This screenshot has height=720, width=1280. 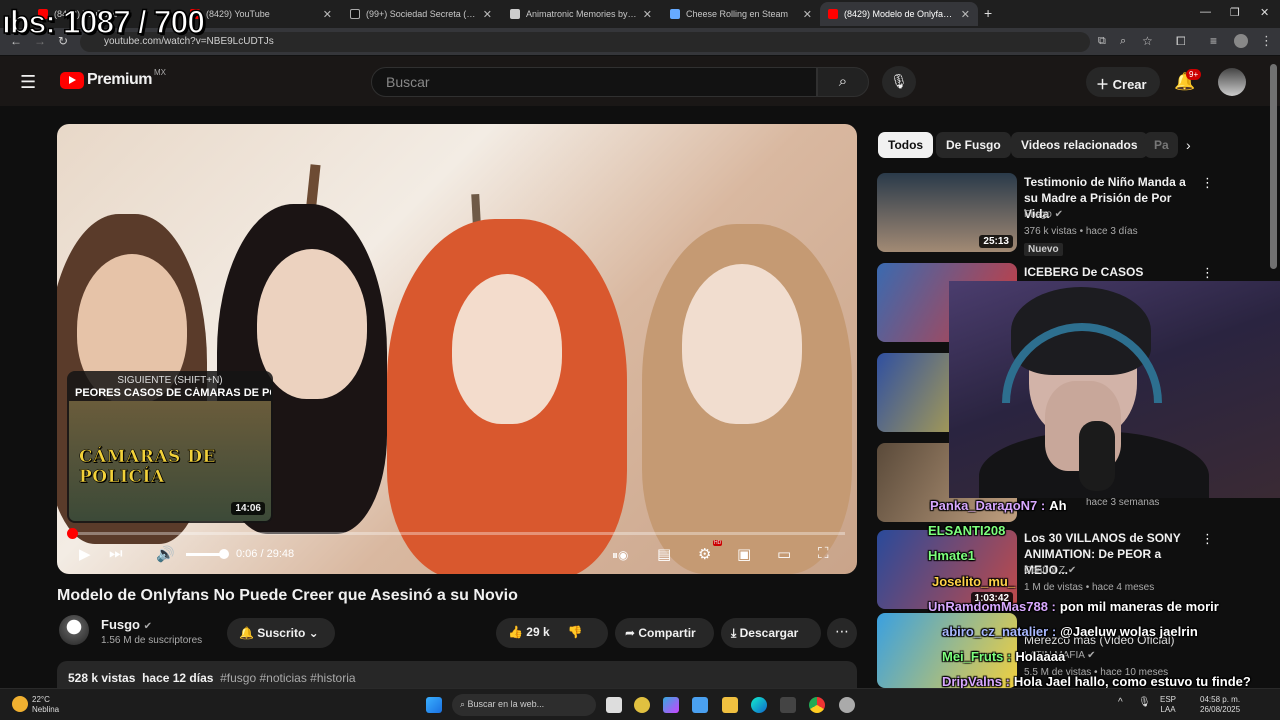 What do you see at coordinates (614, 705) in the screenshot?
I see `task-view-icon` at bounding box center [614, 705].